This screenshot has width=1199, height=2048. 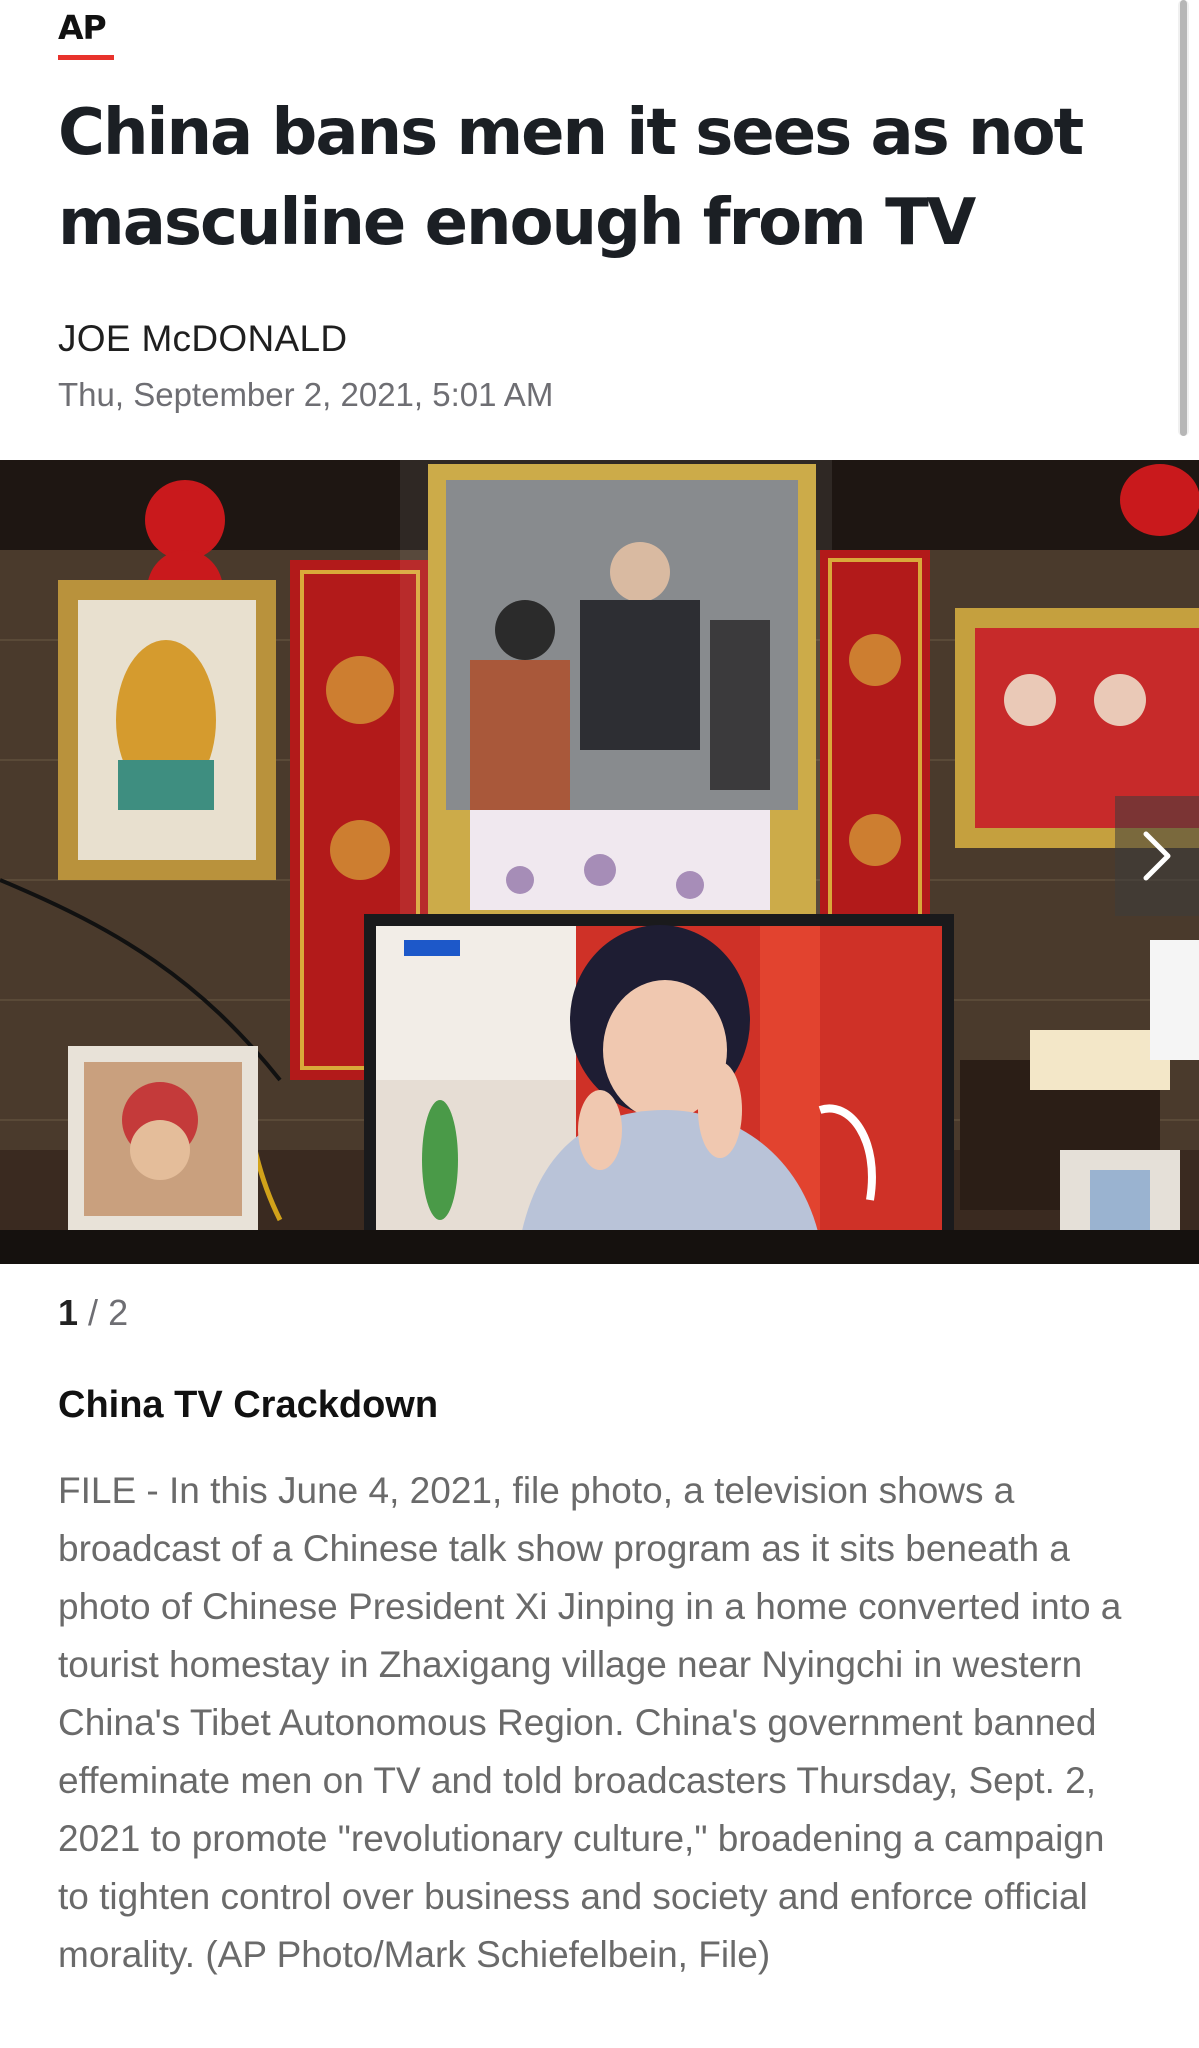 What do you see at coordinates (68, 1312) in the screenshot?
I see `gallery-current-index: 1` at bounding box center [68, 1312].